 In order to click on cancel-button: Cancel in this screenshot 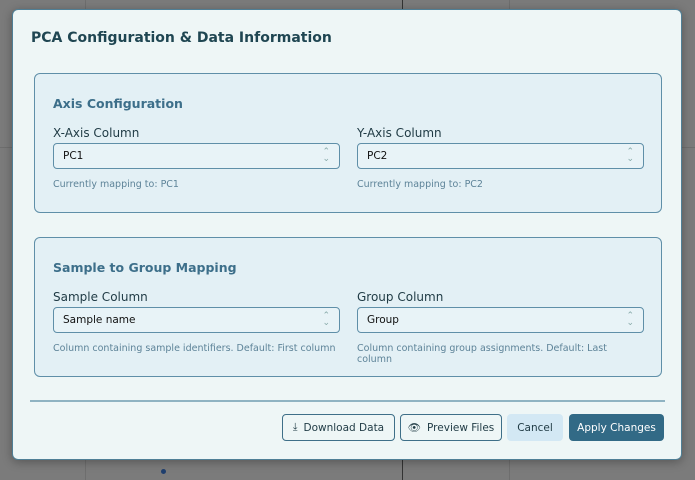, I will do `click(535, 427)`.